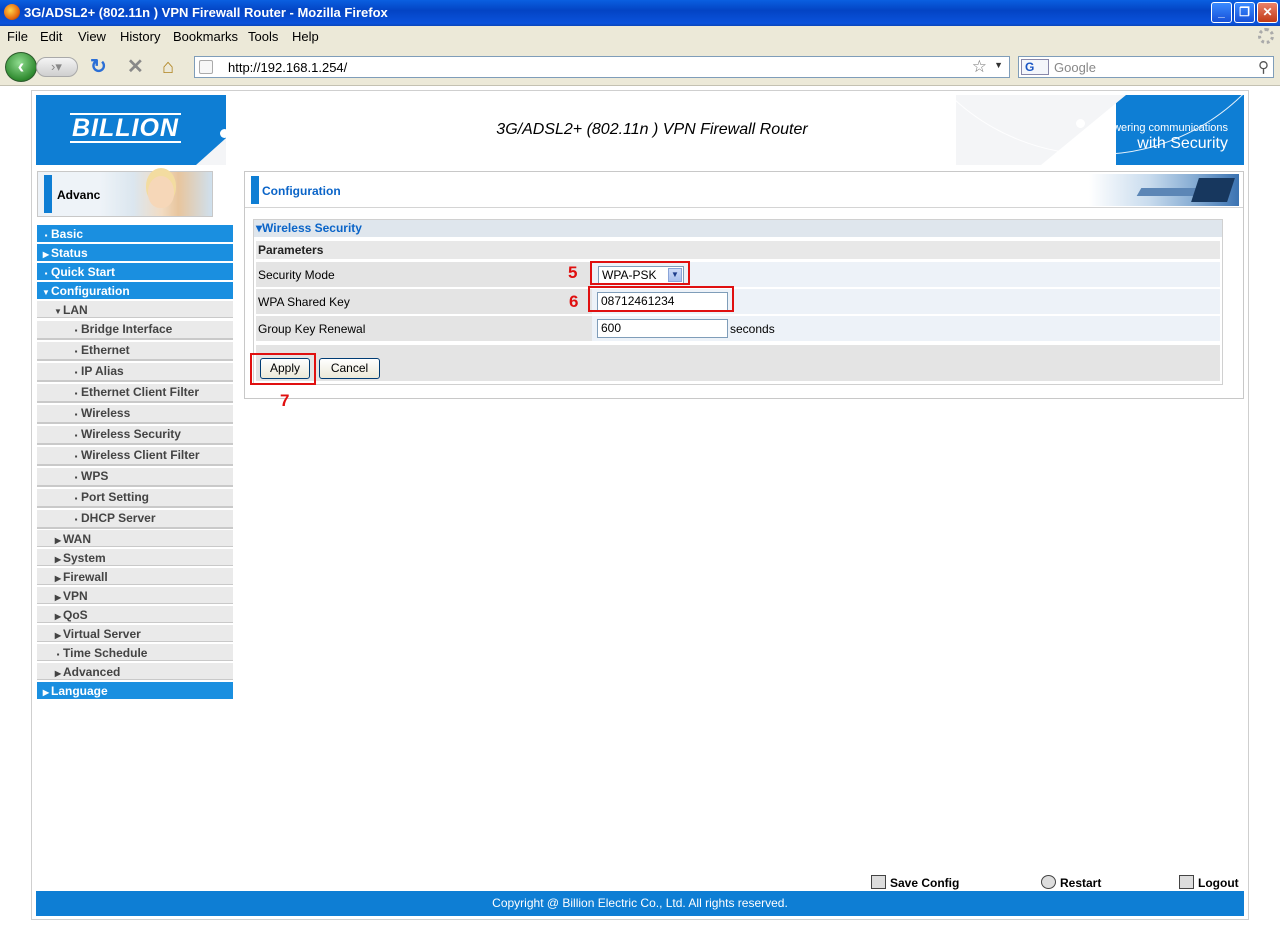  What do you see at coordinates (1169, 192) in the screenshot?
I see `office-desk` at bounding box center [1169, 192].